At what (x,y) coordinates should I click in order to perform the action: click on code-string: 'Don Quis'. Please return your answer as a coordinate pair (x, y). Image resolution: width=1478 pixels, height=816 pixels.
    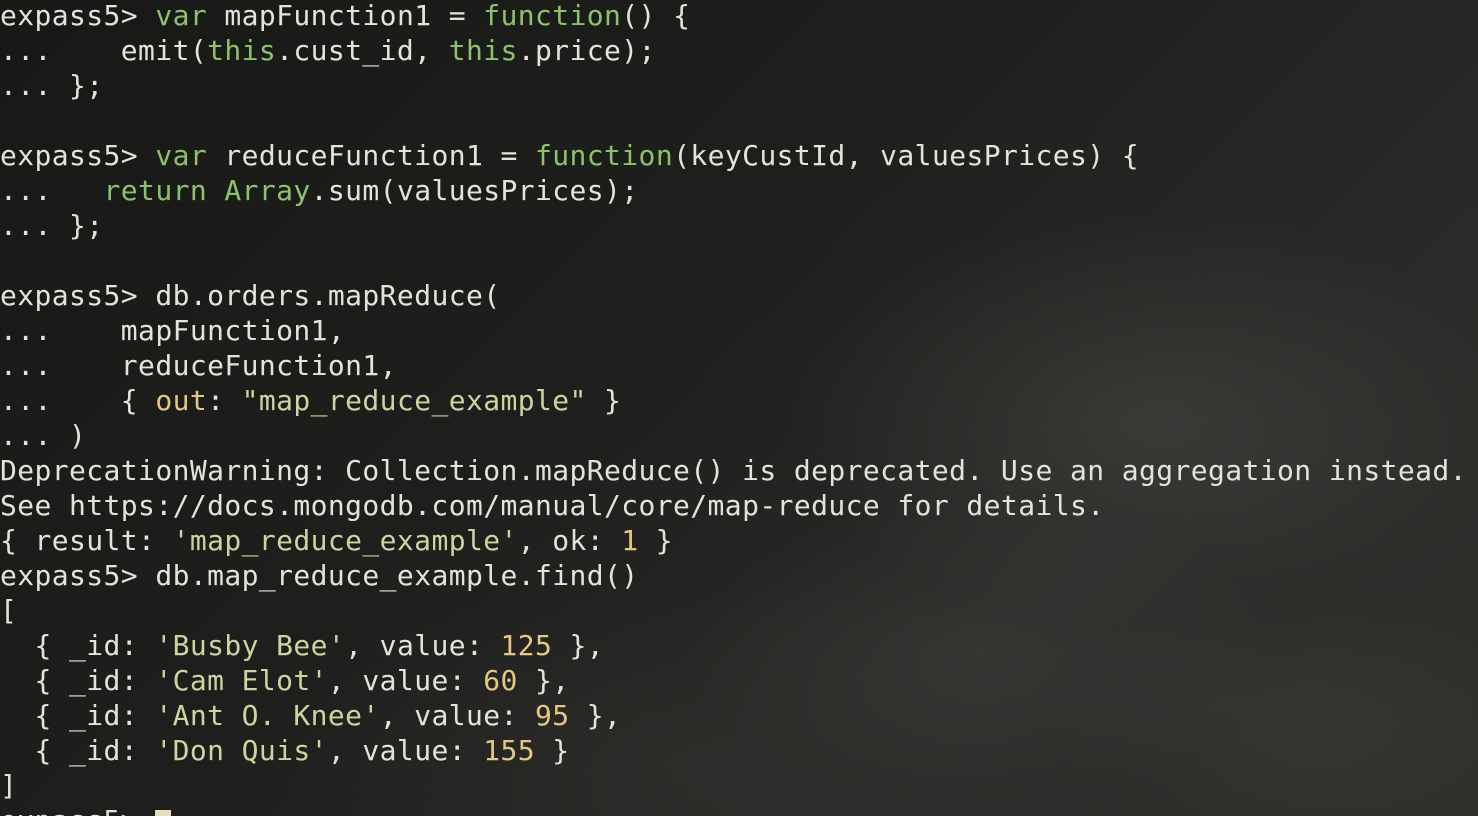
    Looking at the image, I should click on (241, 750).